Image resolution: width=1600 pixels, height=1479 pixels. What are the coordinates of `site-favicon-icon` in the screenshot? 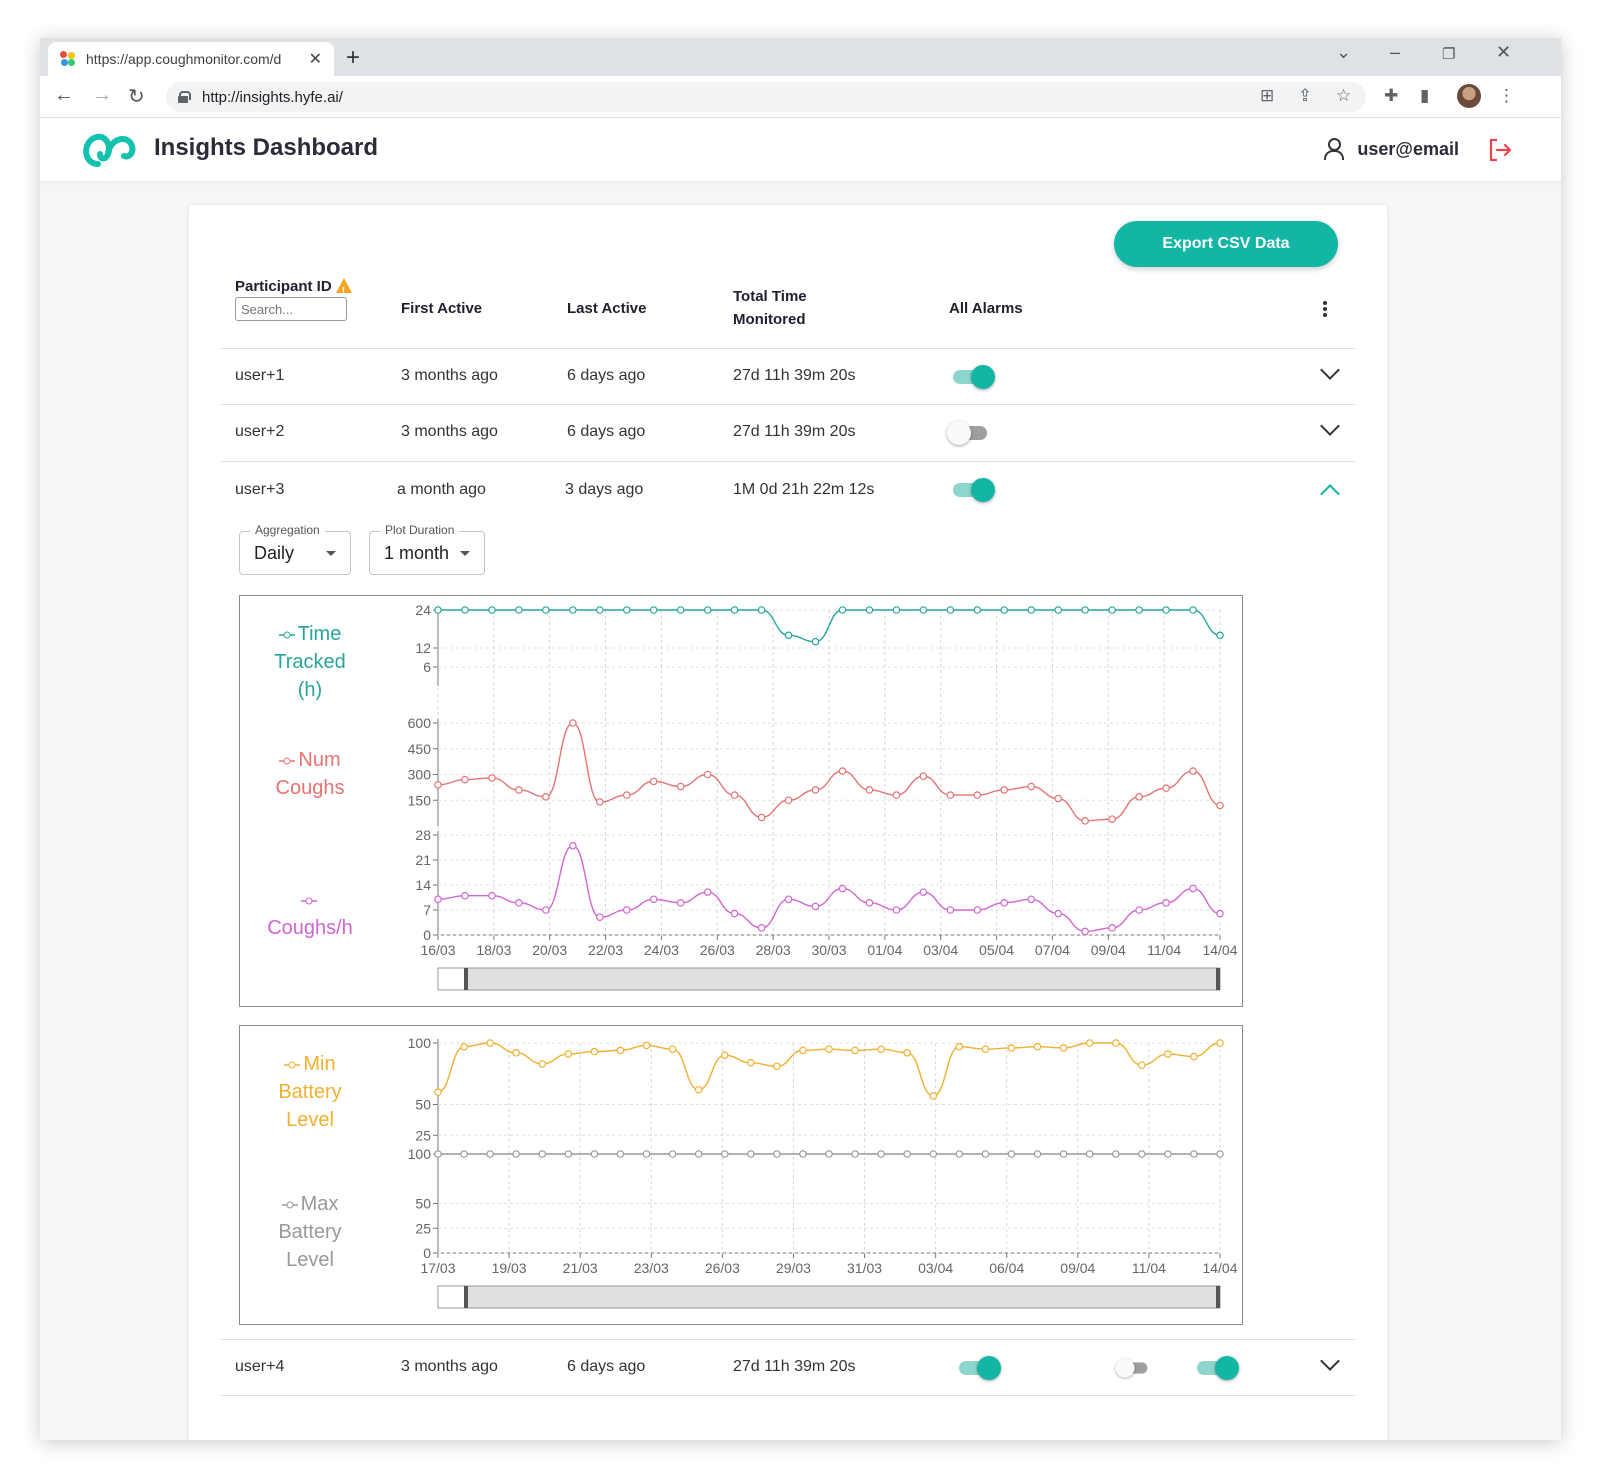 It's located at (68, 59).